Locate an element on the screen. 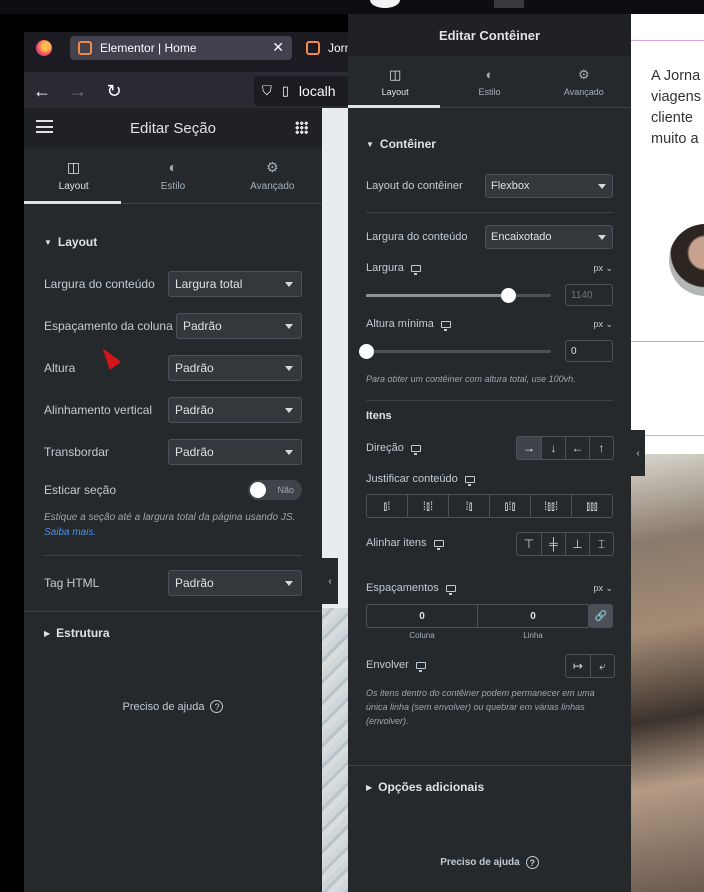 The height and width of the screenshot is (892, 704). nav-bar: ← → ↻ ⛉ ▯ localh is located at coordinates (194, 91).